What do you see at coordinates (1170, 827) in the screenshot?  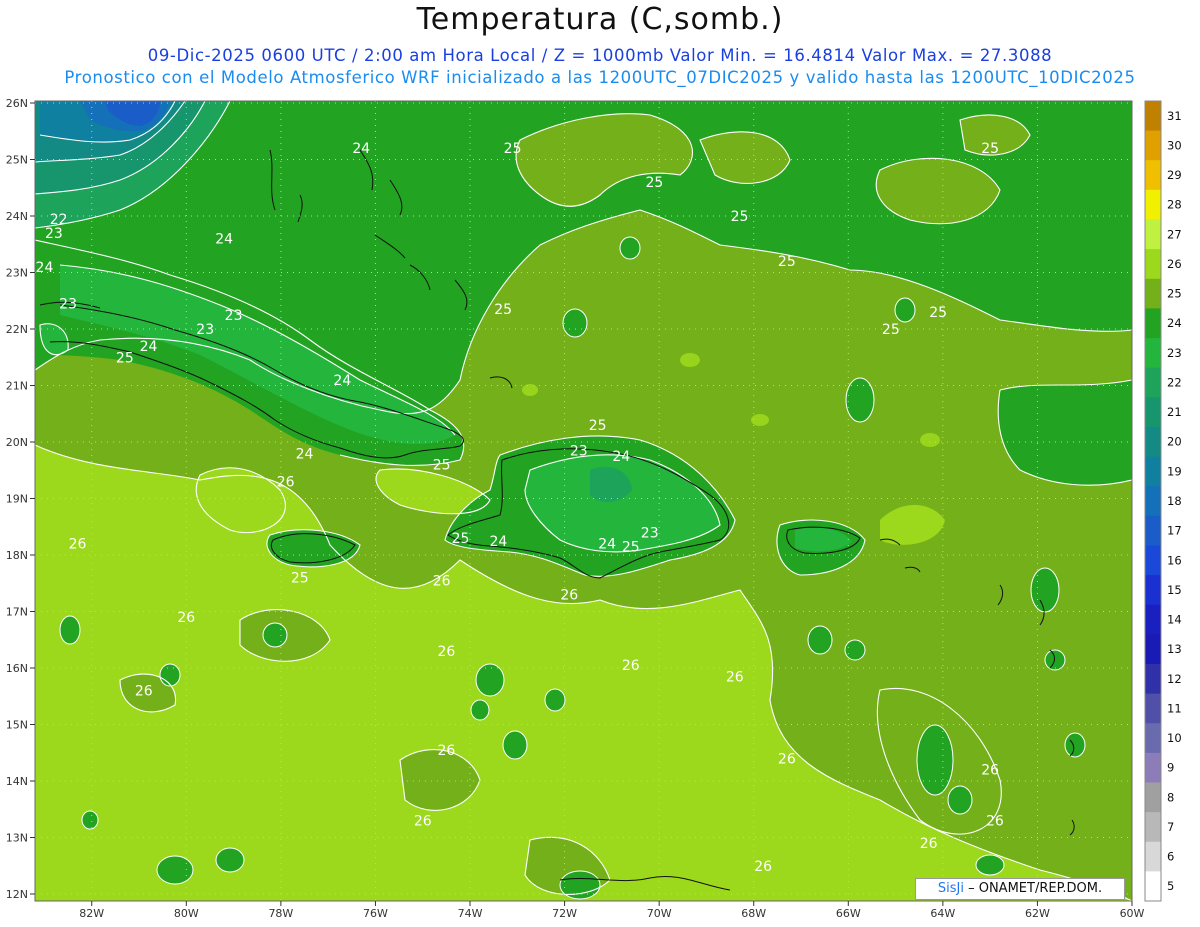 I see `colorbar-label: 7` at bounding box center [1170, 827].